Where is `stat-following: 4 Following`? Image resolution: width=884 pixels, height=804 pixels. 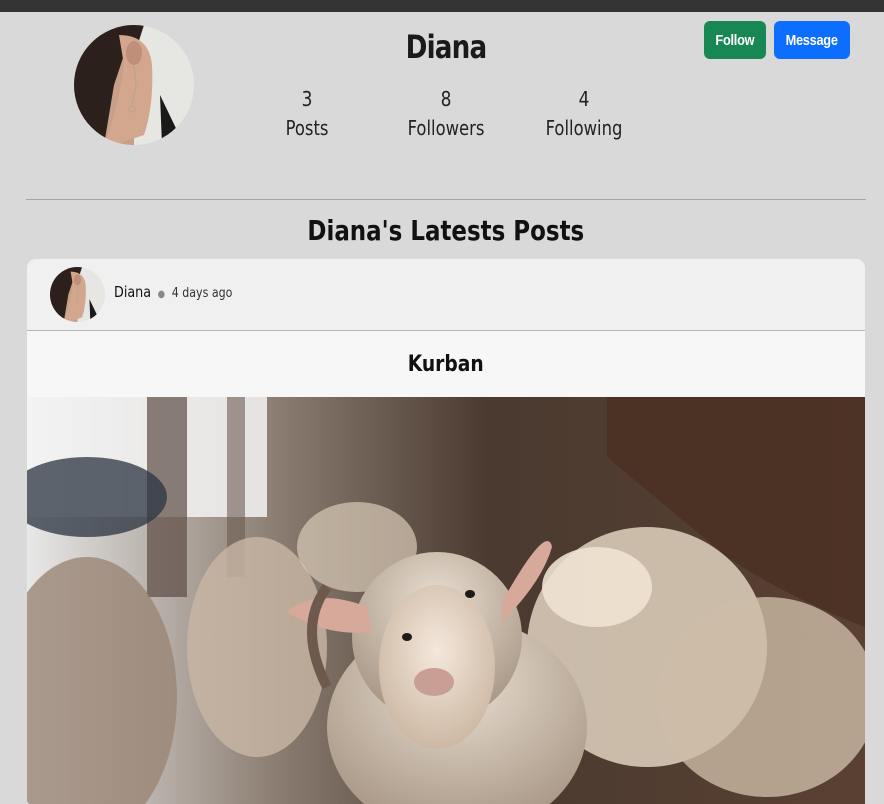 stat-following: 4 Following is located at coordinates (584, 115).